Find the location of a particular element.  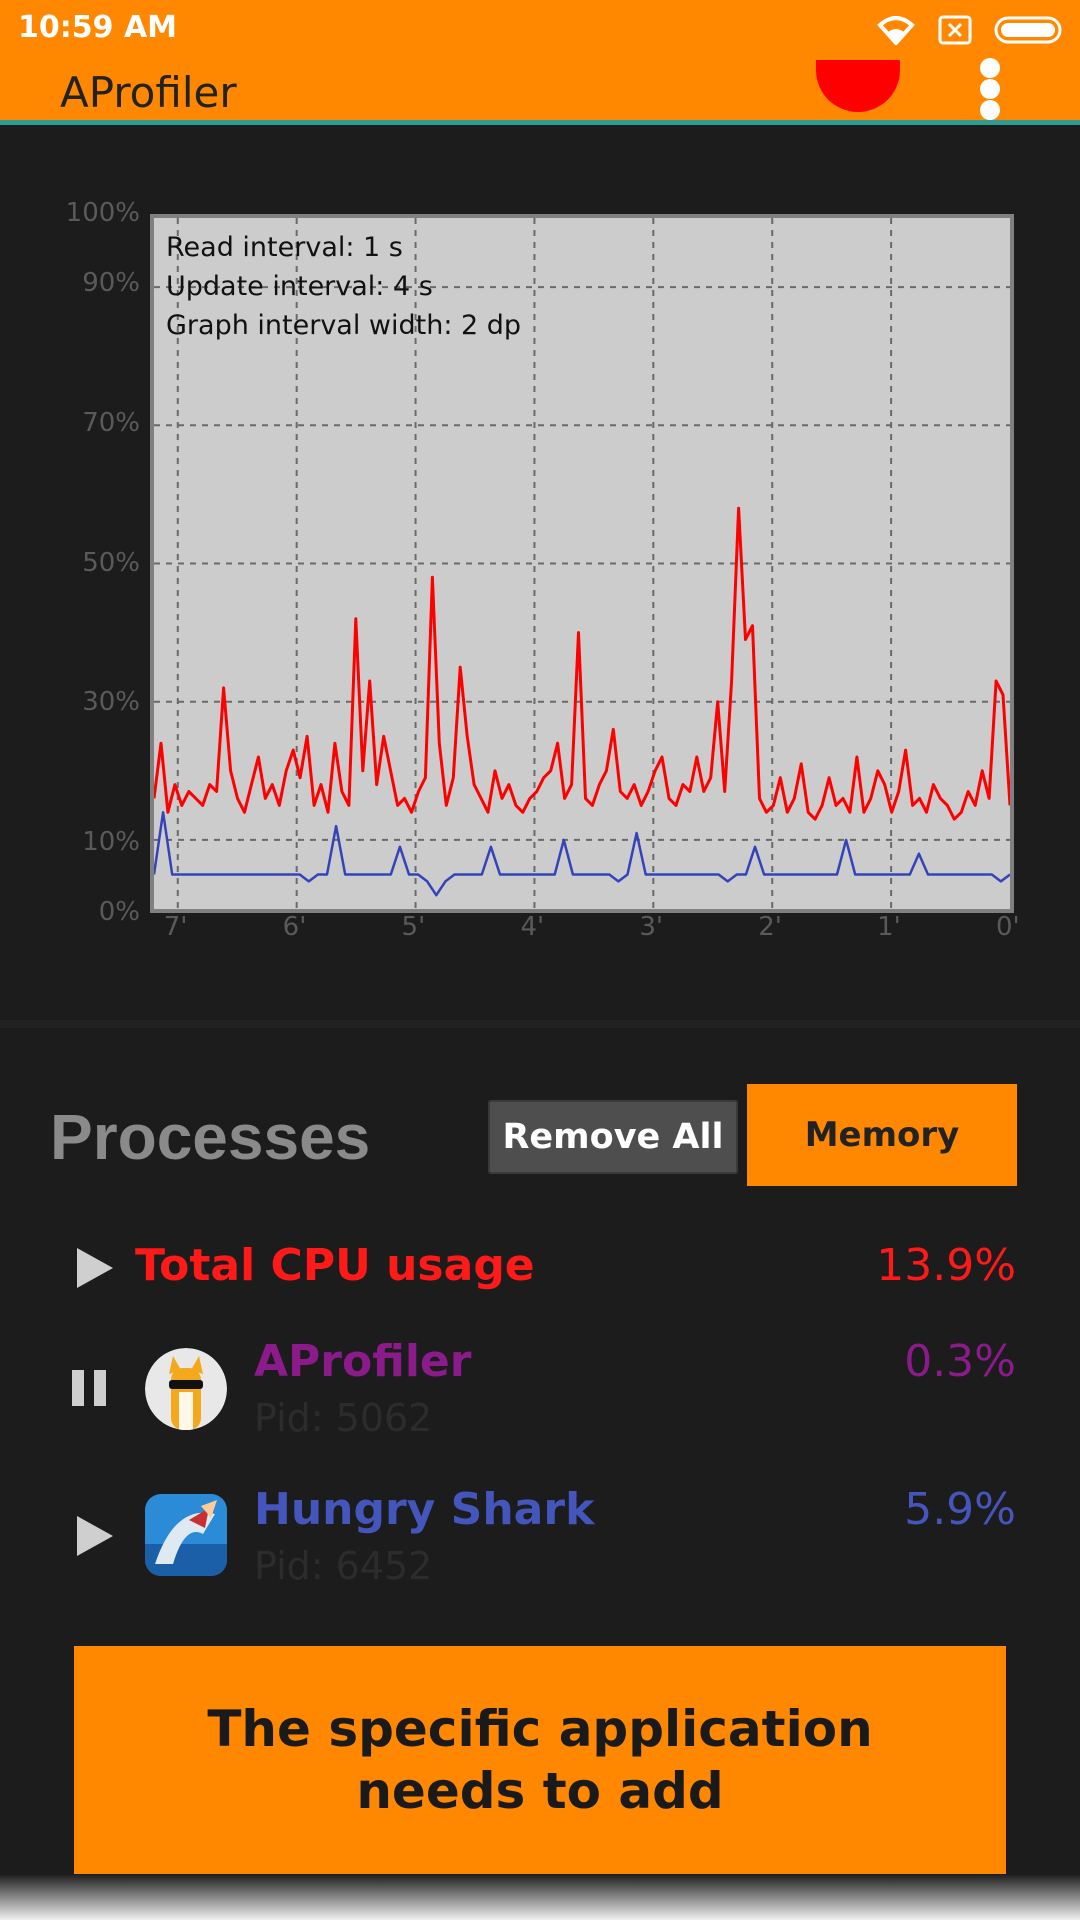

process-name: AProfiler is located at coordinates (363, 1361).